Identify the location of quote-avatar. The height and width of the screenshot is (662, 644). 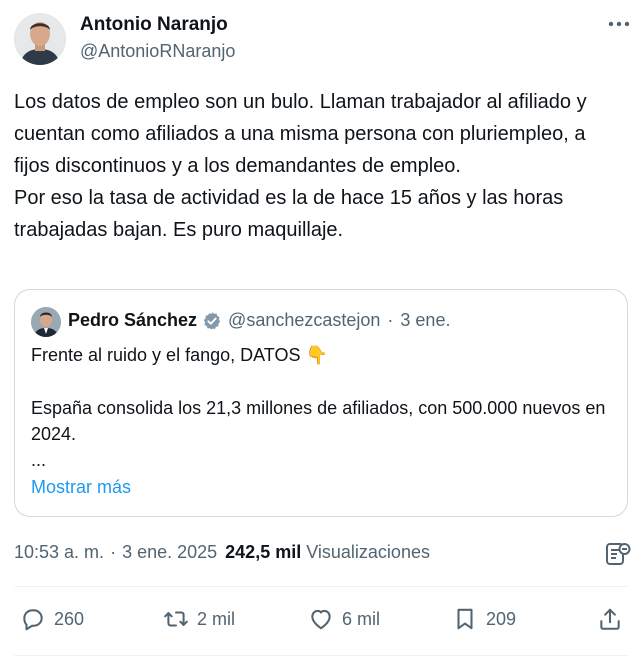
(46, 322).